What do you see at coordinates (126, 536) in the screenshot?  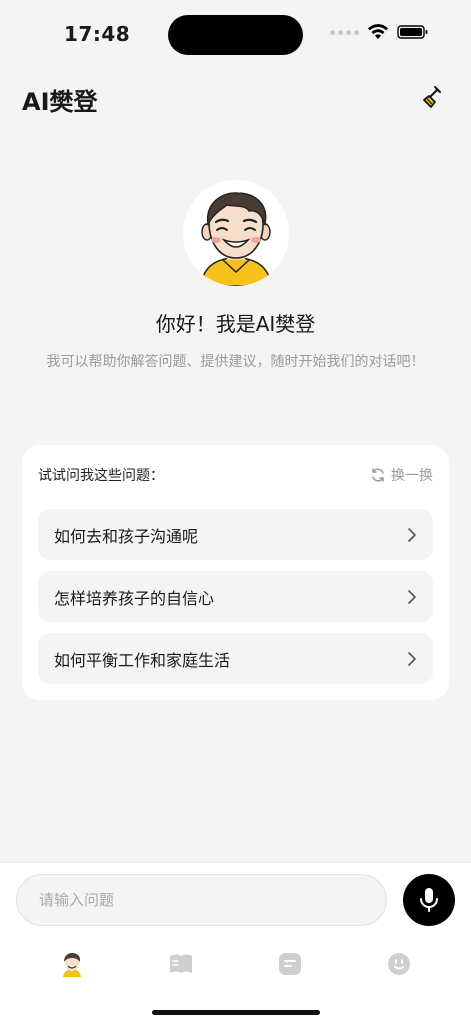 I see `question-text: 如何去和孩子沟通呢` at bounding box center [126, 536].